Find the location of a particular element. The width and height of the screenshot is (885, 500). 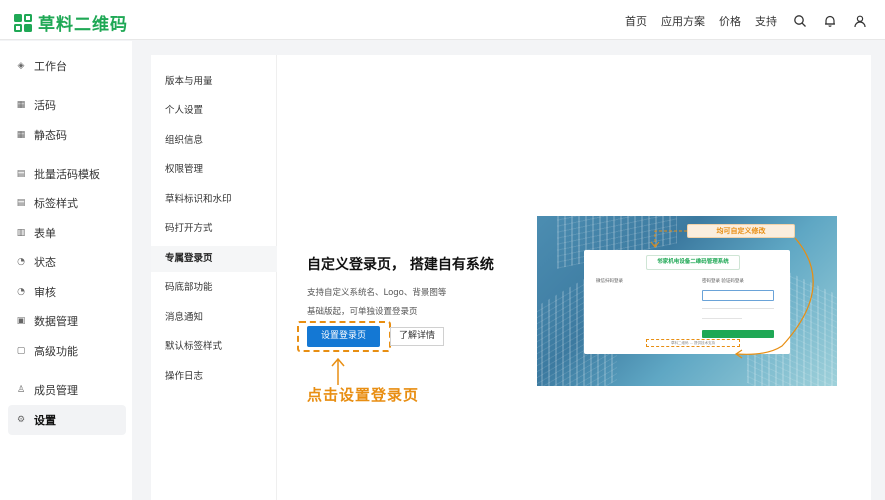

brand-name: 草料二维码 is located at coordinates (83, 25).